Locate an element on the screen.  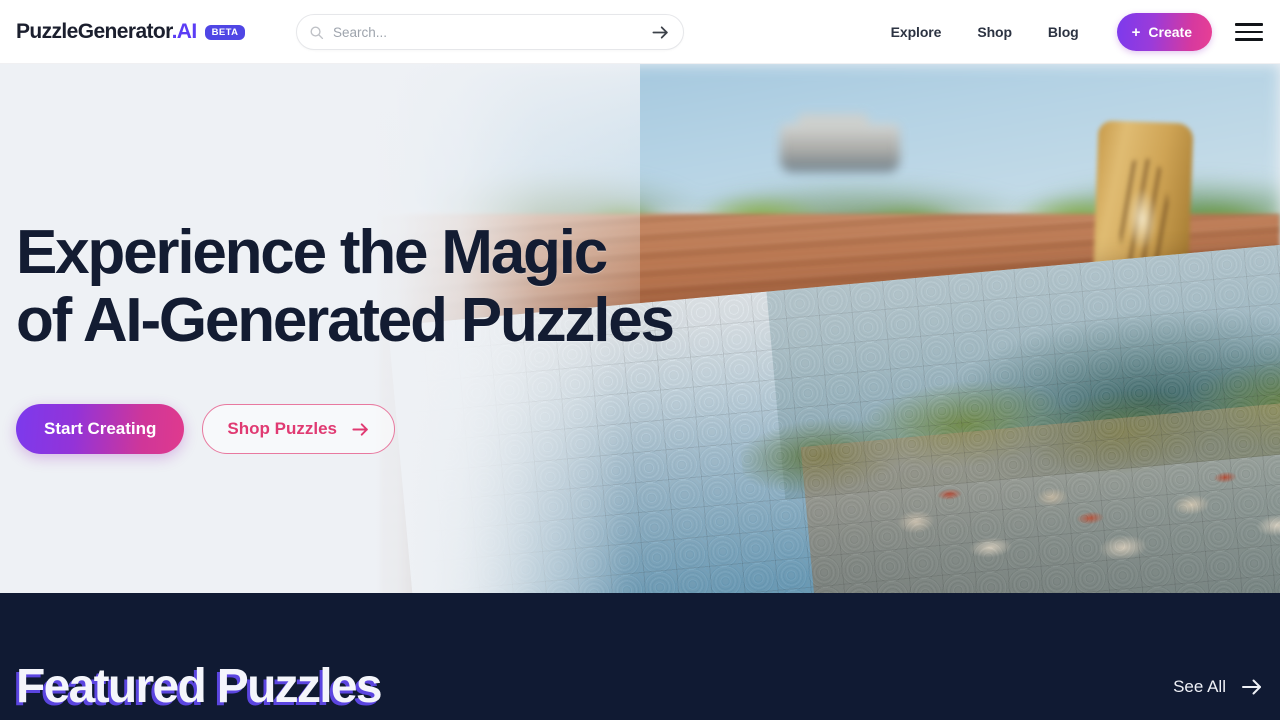
search-icon is located at coordinates (317, 32).